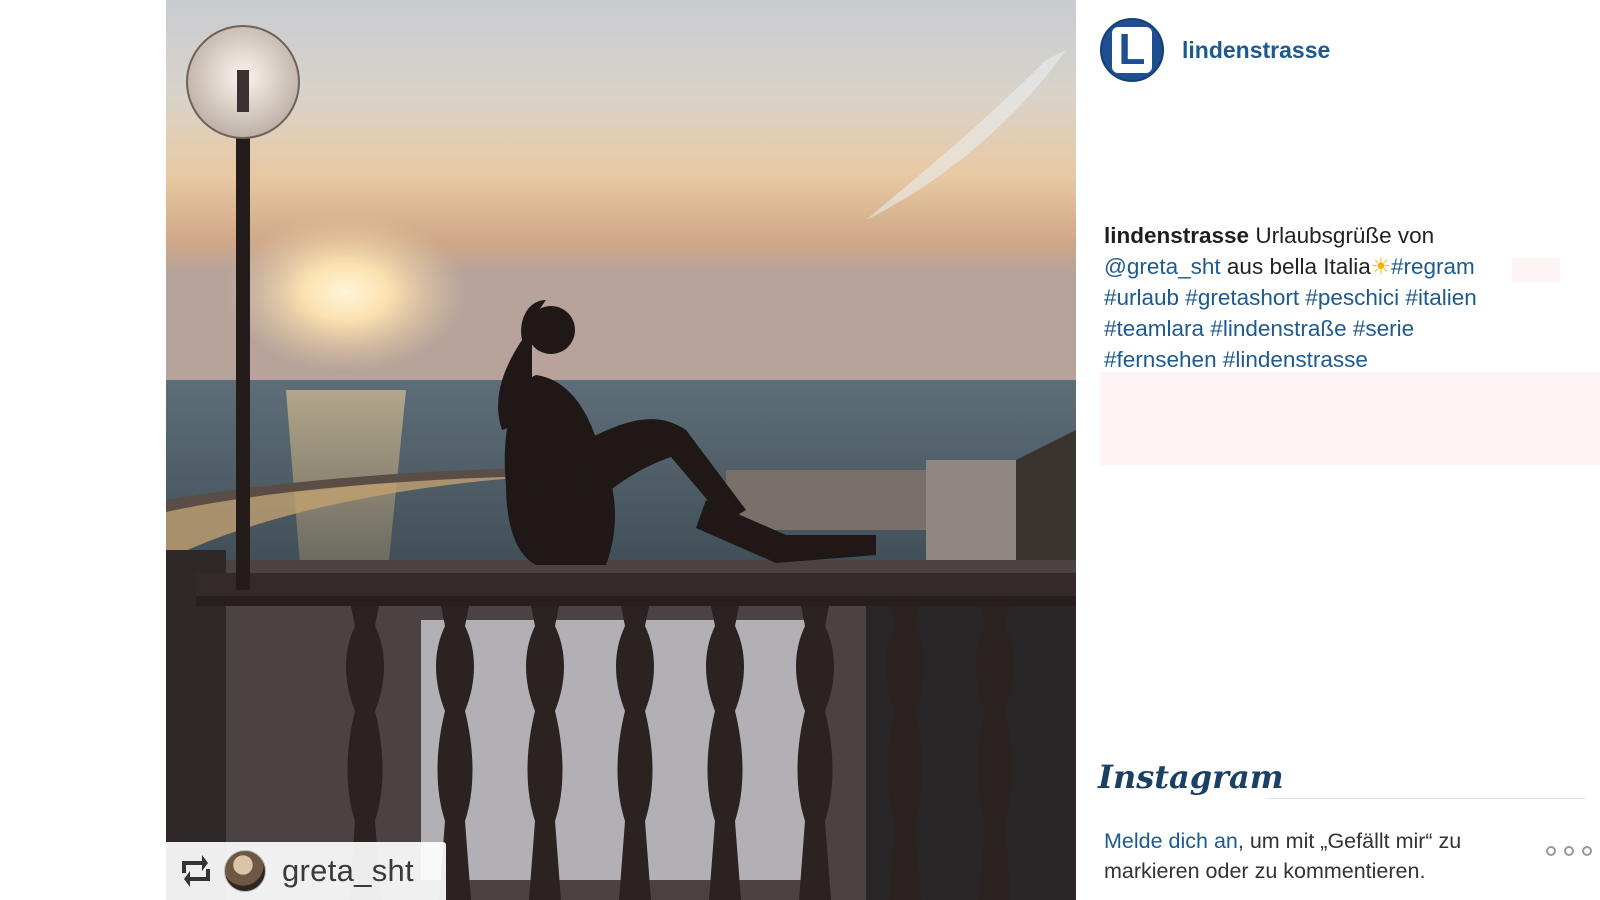 The width and height of the screenshot is (1600, 900). What do you see at coordinates (1162, 266) in the screenshot?
I see `caption-mention-link: @greta_sht` at bounding box center [1162, 266].